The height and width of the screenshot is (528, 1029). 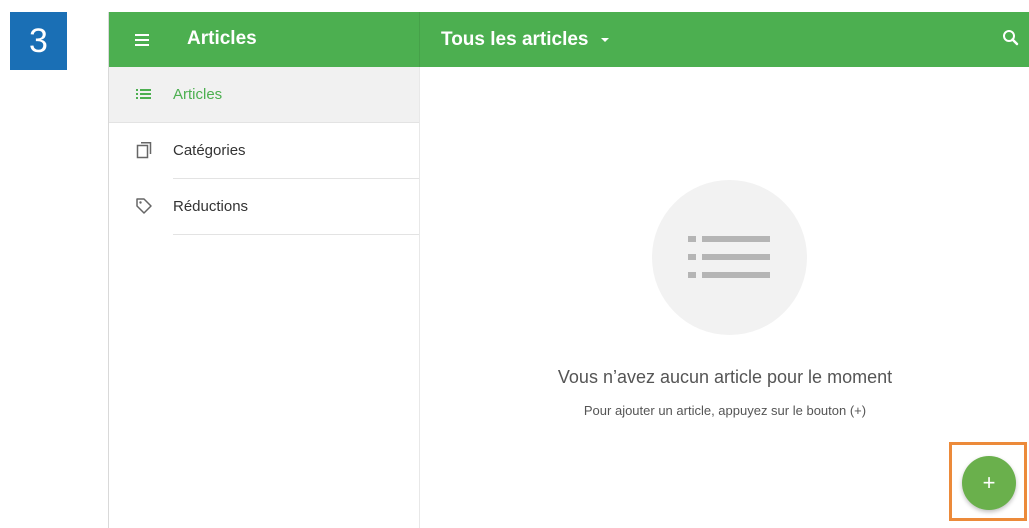 I want to click on empty-state-illustration, so click(x=729, y=257).